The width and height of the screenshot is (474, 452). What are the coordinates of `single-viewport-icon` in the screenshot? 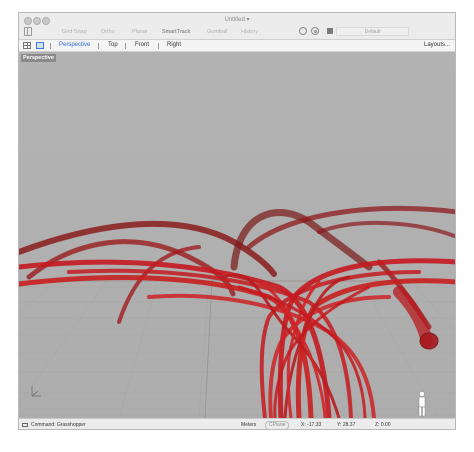 It's located at (40, 45).